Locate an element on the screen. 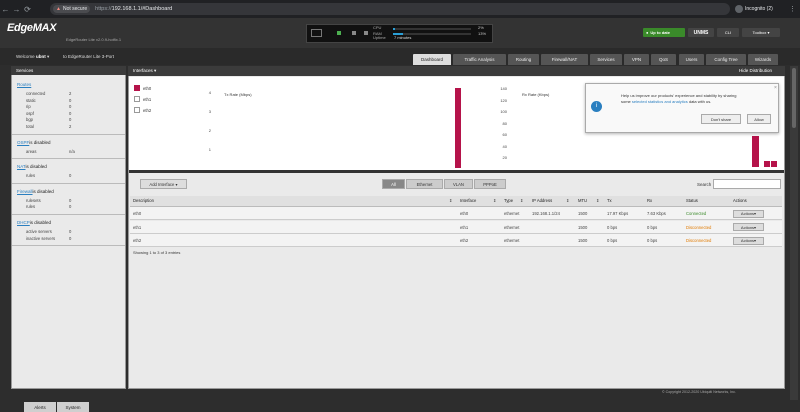  rx-bar-eth0 is located at coordinates (755, 151).